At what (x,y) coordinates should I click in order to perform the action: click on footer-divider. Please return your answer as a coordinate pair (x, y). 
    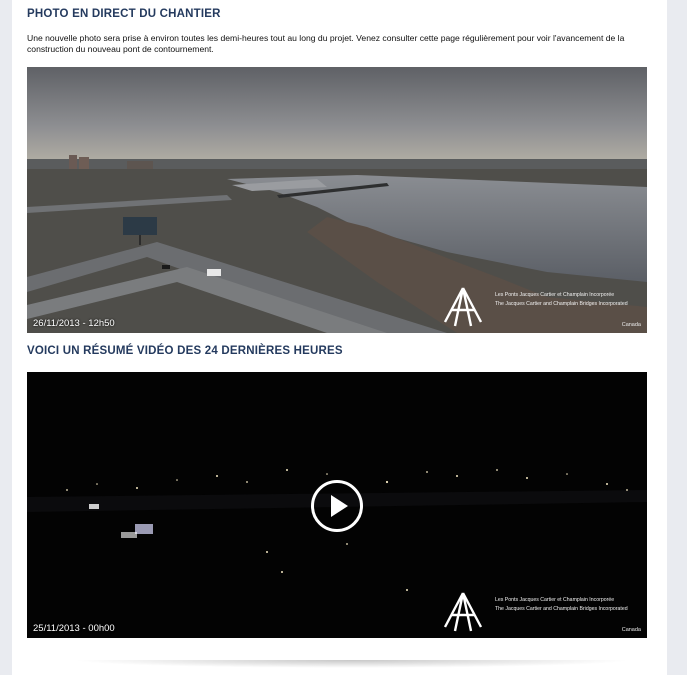
    Looking at the image, I should click on (352, 664).